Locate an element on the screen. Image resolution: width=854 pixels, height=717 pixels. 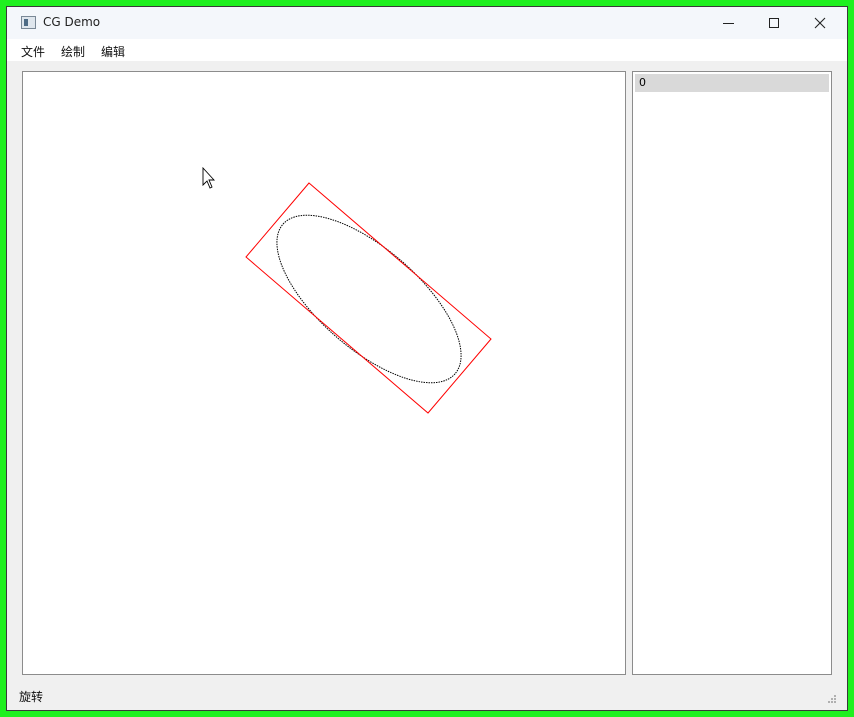
minimize-icon is located at coordinates (728, 23).